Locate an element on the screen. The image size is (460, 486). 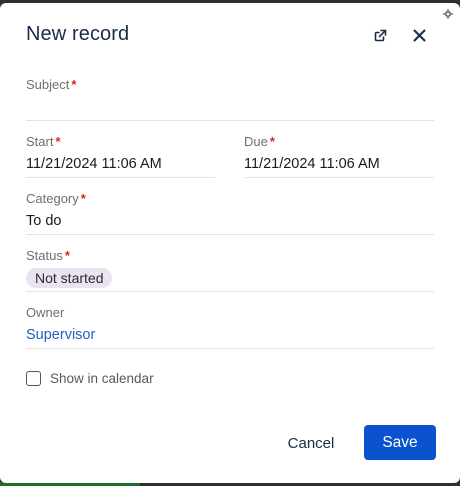
owner-field: Owner Supervisor is located at coordinates (230, 327).